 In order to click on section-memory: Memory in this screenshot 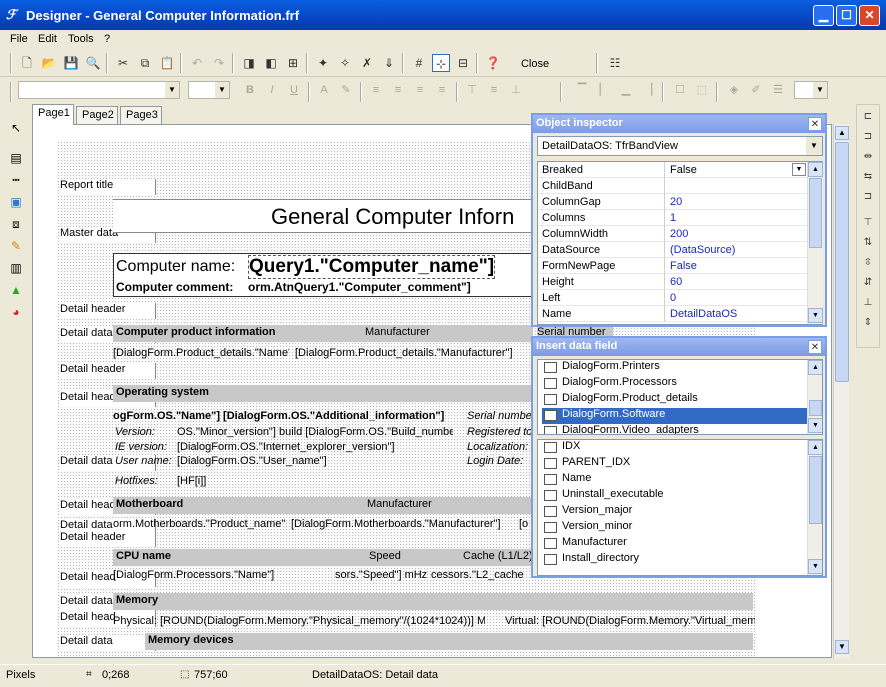, I will do `click(433, 601)`.